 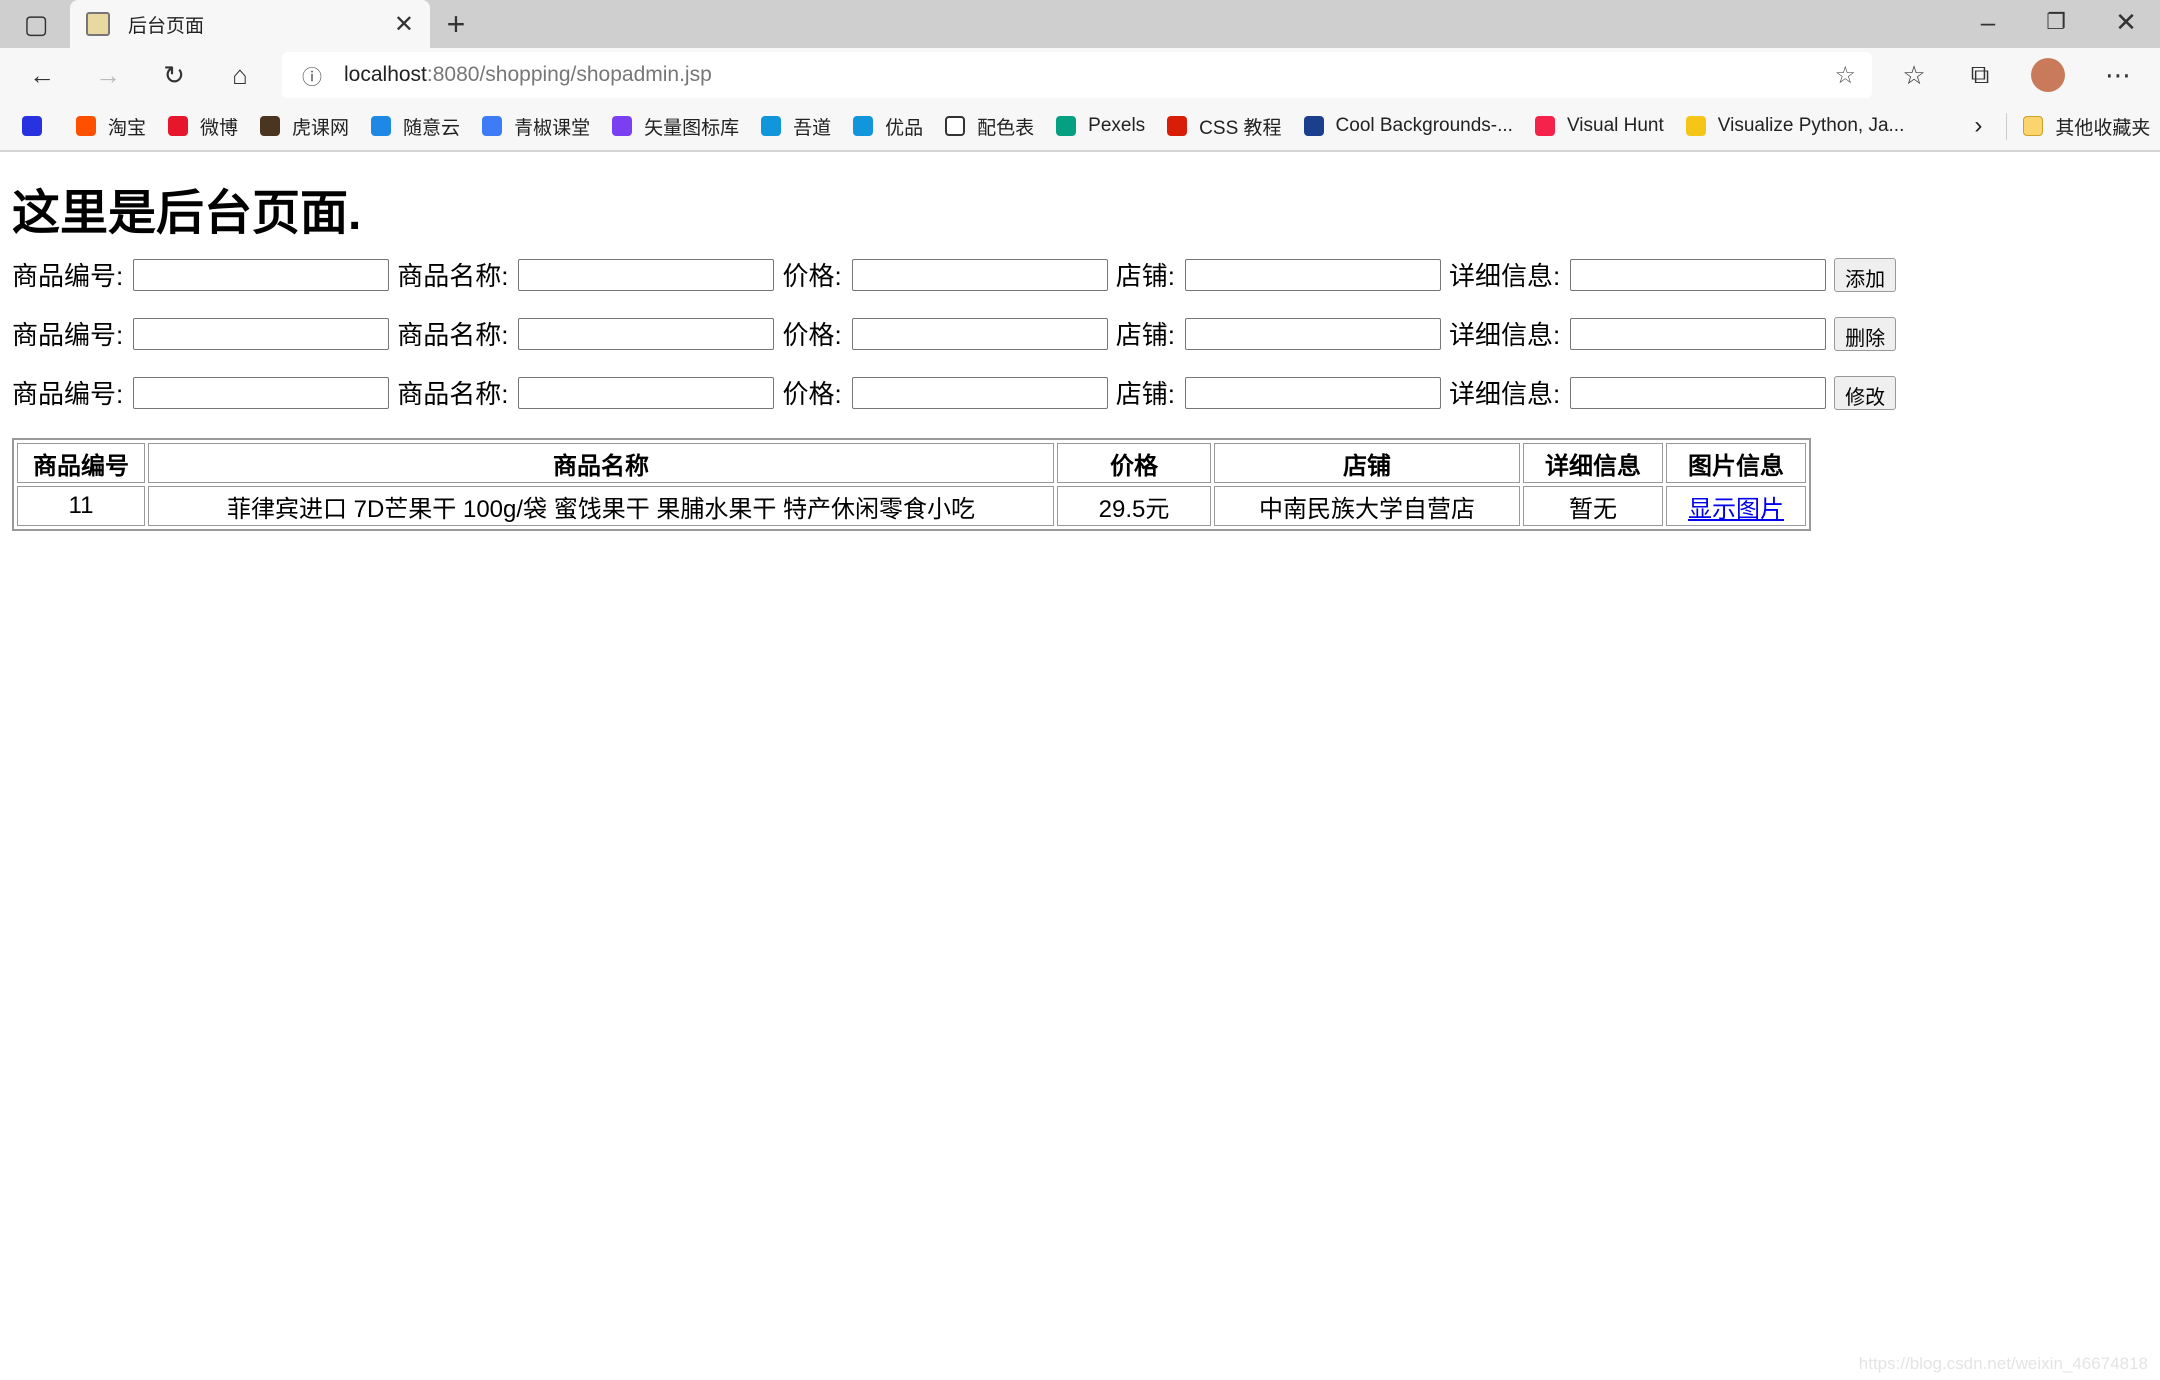 I want to click on form-submit-button: 添加, so click(x=1865, y=274).